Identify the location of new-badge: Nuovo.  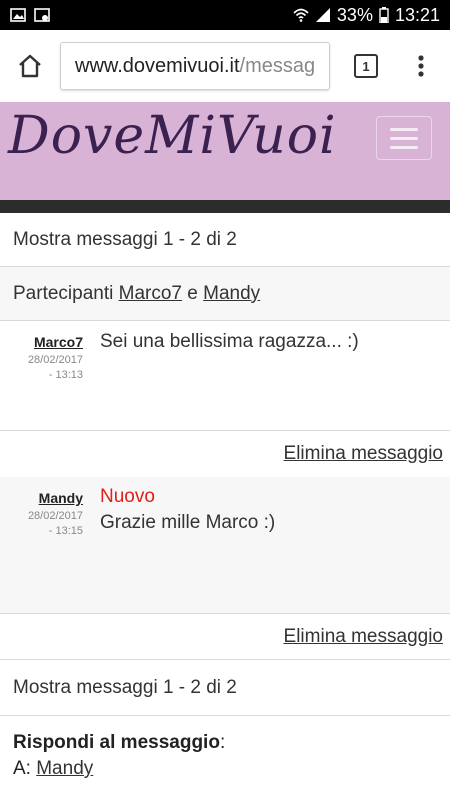
(127, 496).